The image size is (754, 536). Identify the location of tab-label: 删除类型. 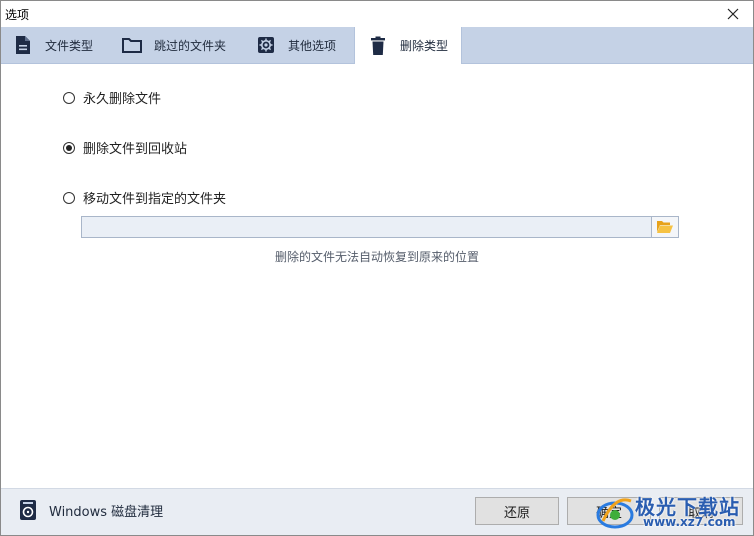
(424, 46).